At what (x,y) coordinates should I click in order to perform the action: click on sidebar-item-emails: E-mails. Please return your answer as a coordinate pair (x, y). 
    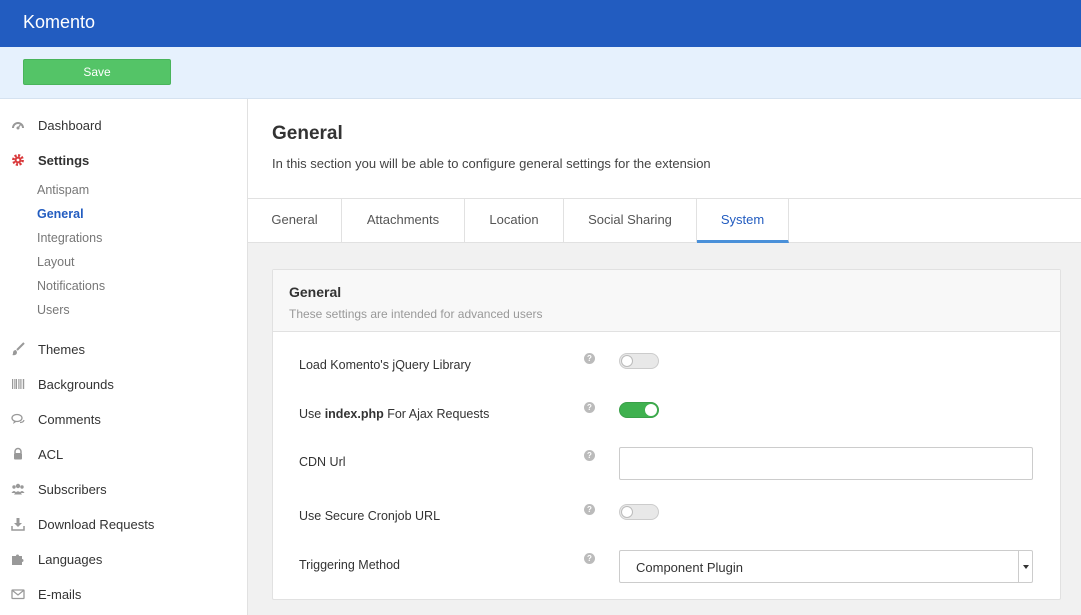
    Looking at the image, I should click on (123, 595).